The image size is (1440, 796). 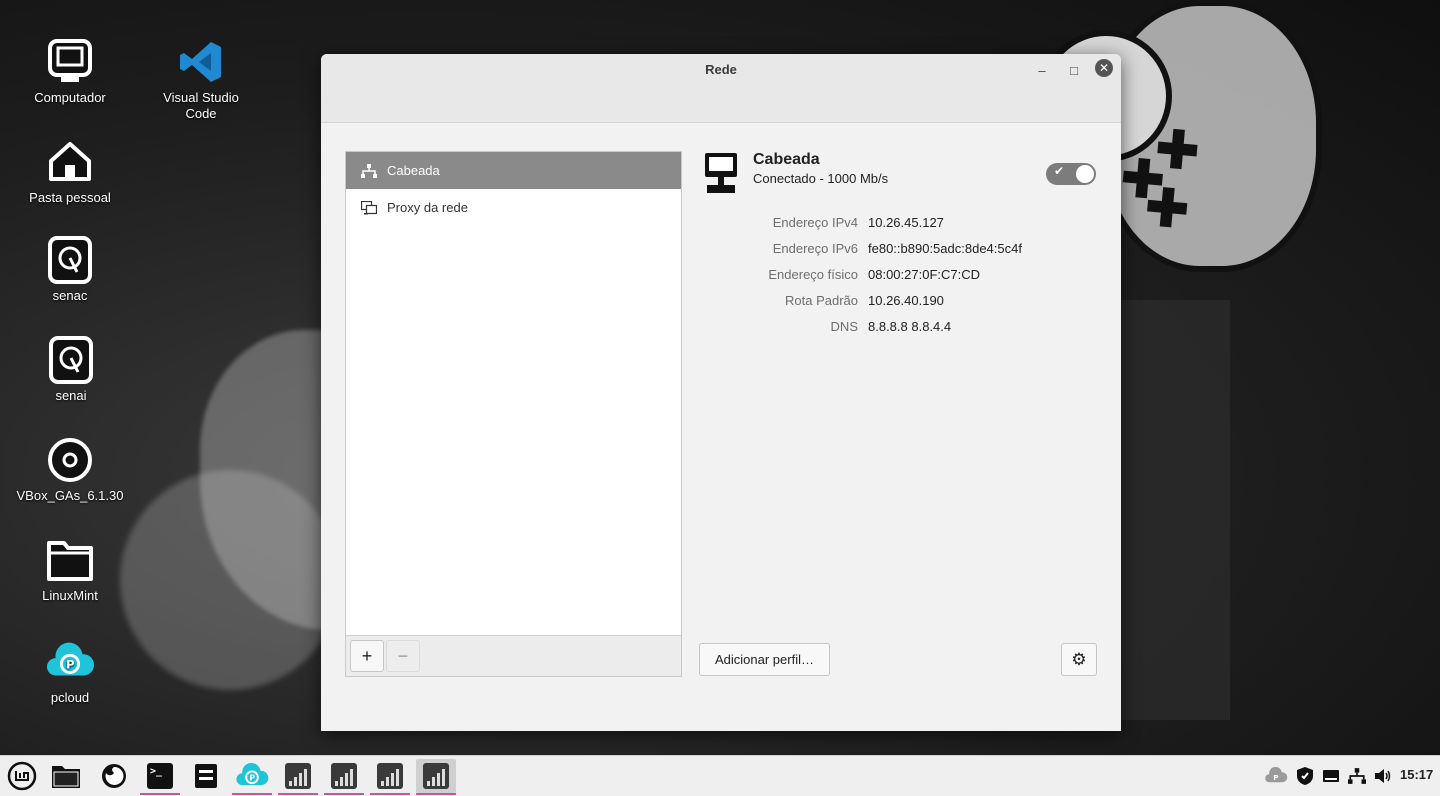 I want to click on desktop-icon-pcloud: P pcloud, so click(x=70, y=671).